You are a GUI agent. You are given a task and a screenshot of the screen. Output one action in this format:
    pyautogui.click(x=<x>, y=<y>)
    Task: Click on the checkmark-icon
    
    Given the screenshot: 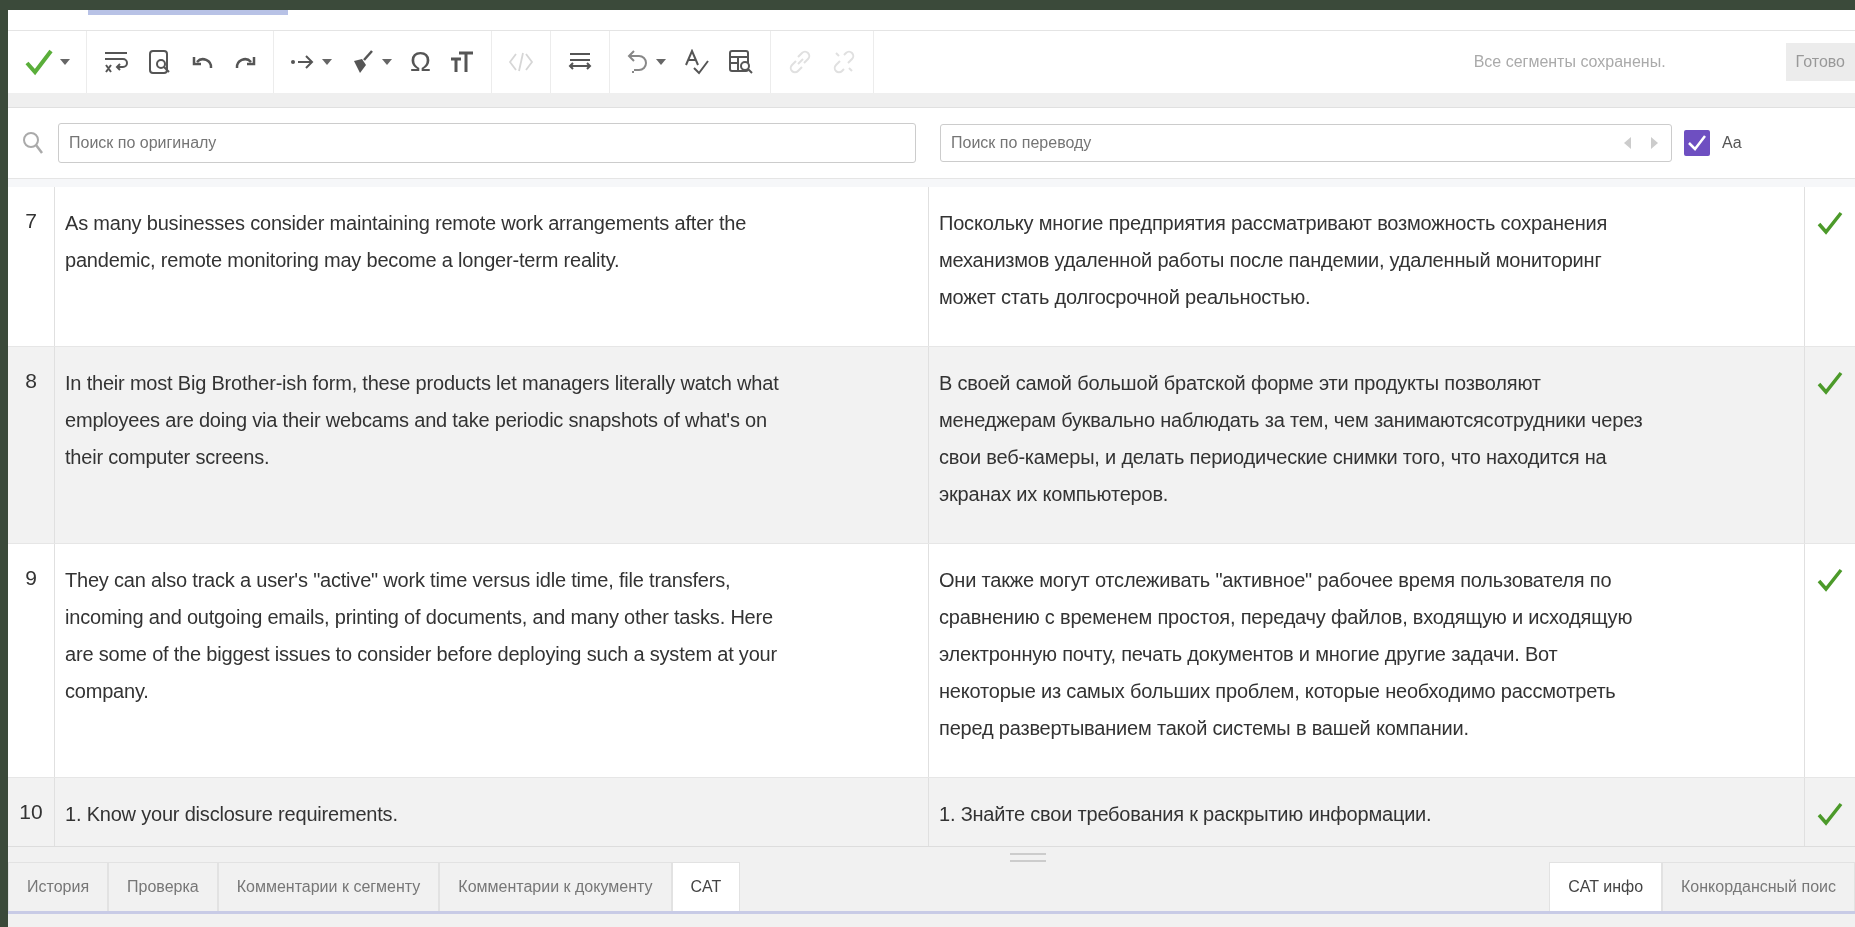 What is the action you would take?
    pyautogui.click(x=39, y=62)
    